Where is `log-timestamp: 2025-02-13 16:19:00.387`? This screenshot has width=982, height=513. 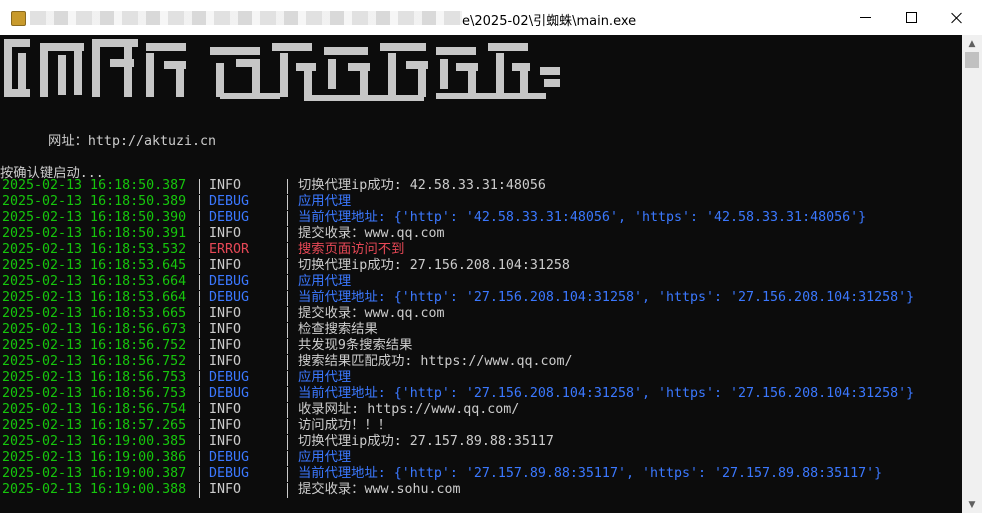 log-timestamp: 2025-02-13 16:19:00.387 is located at coordinates (94, 473).